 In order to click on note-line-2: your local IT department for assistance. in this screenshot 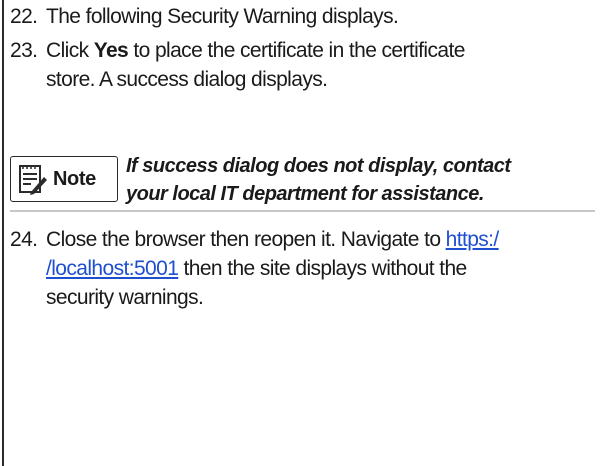, I will do `click(305, 194)`.